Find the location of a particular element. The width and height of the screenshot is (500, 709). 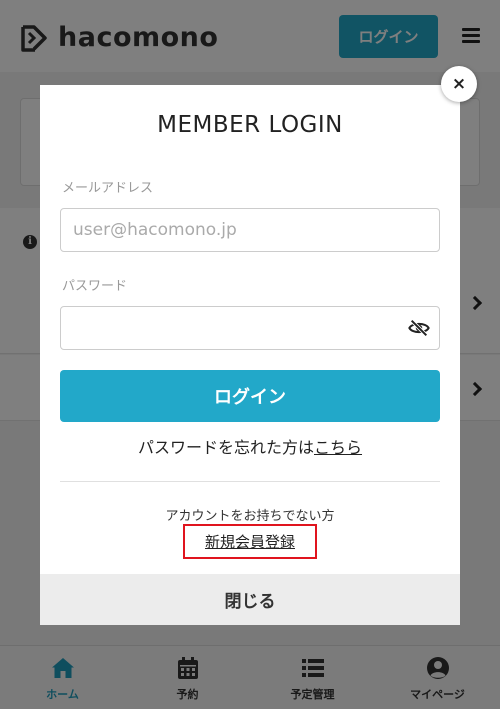

password-label: パスワード is located at coordinates (95, 286).